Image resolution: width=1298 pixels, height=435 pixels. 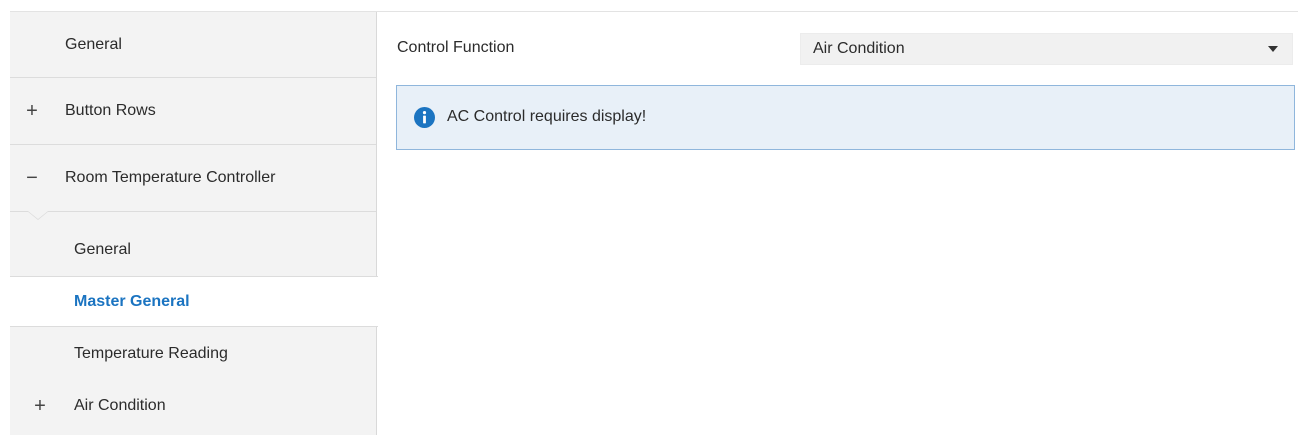 I want to click on expanded-notch-fill, so click(x=38, y=215).